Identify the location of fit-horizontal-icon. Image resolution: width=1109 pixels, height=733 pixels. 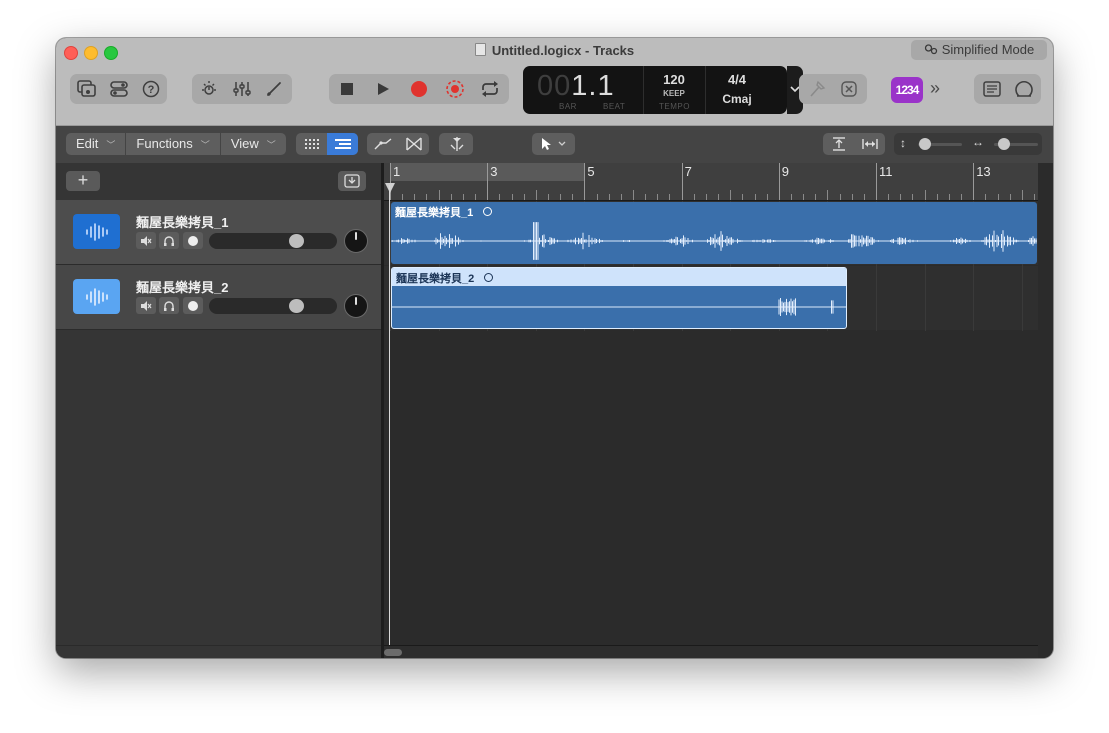
(869, 144).